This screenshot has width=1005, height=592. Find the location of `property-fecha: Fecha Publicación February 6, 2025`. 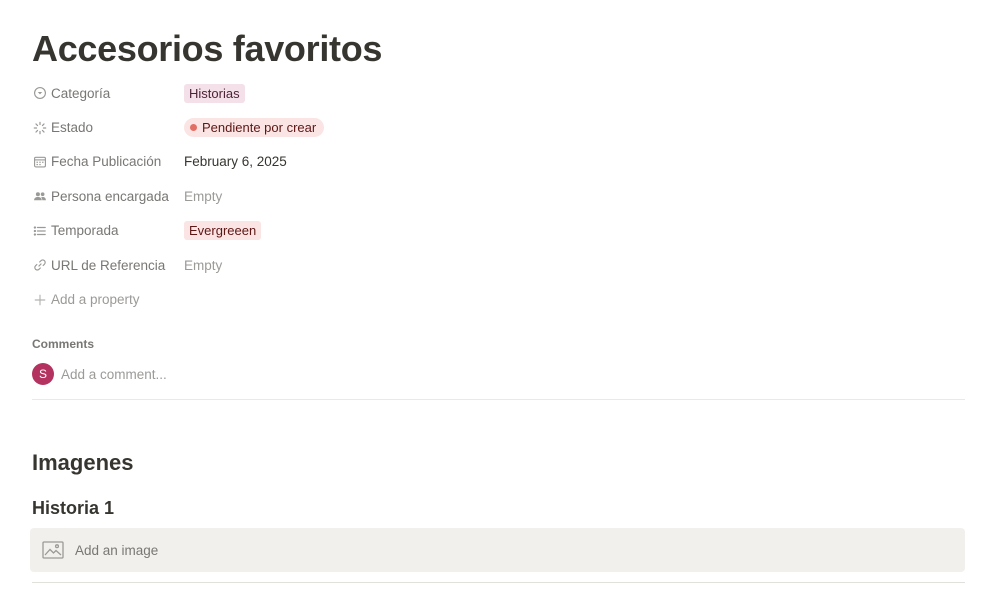

property-fecha: Fecha Publicación February 6, 2025 is located at coordinates (498, 162).